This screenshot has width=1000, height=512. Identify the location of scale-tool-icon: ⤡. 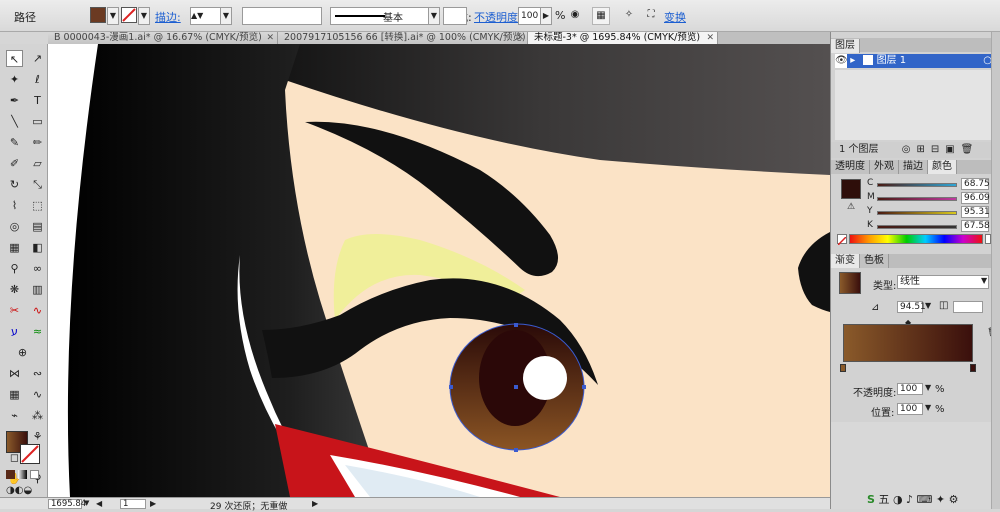
(37, 184).